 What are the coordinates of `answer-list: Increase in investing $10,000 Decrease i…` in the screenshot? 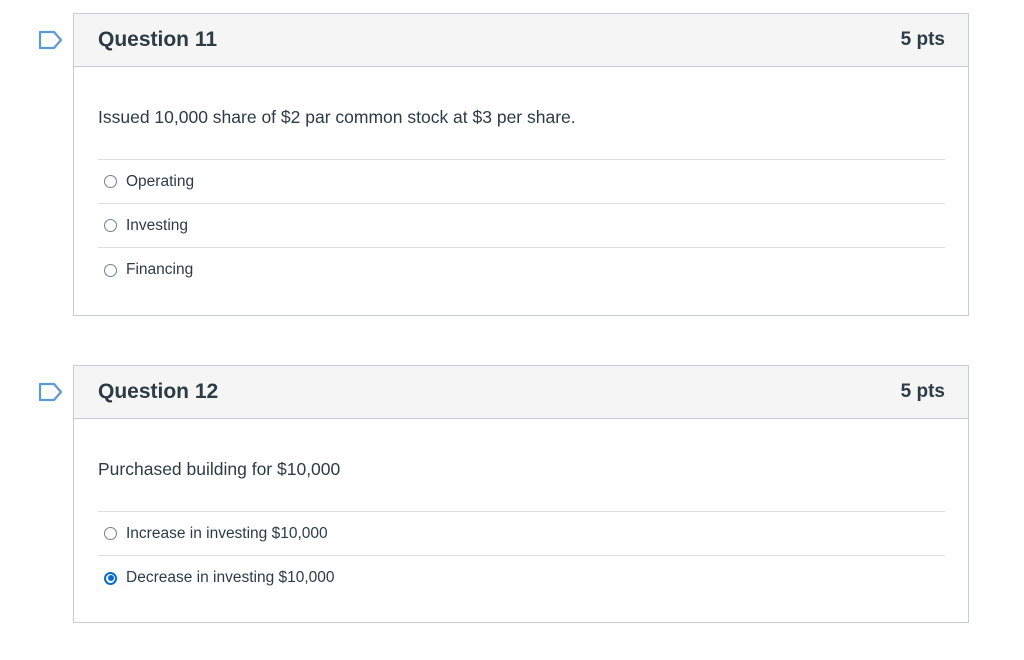 It's located at (521, 555).